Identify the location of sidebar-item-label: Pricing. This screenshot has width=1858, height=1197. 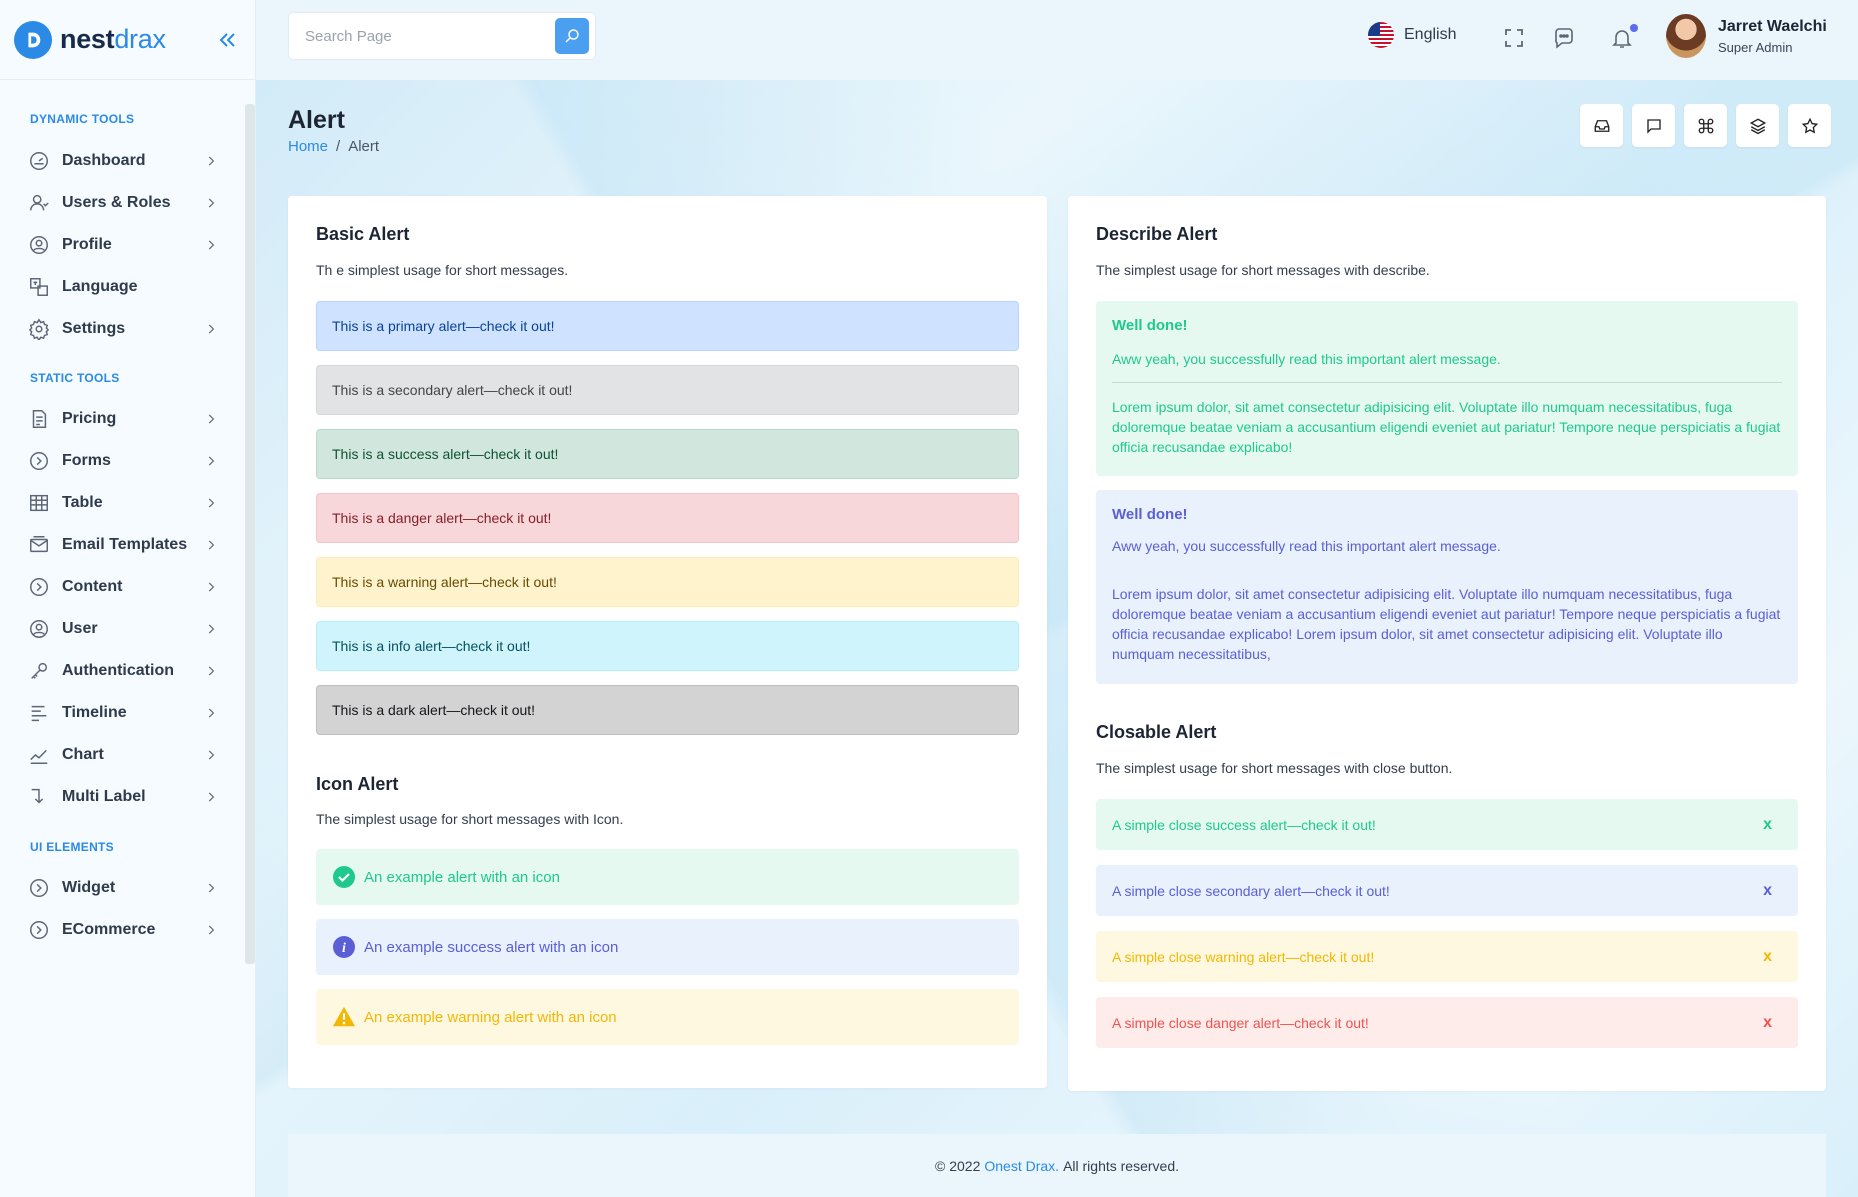
(89, 418).